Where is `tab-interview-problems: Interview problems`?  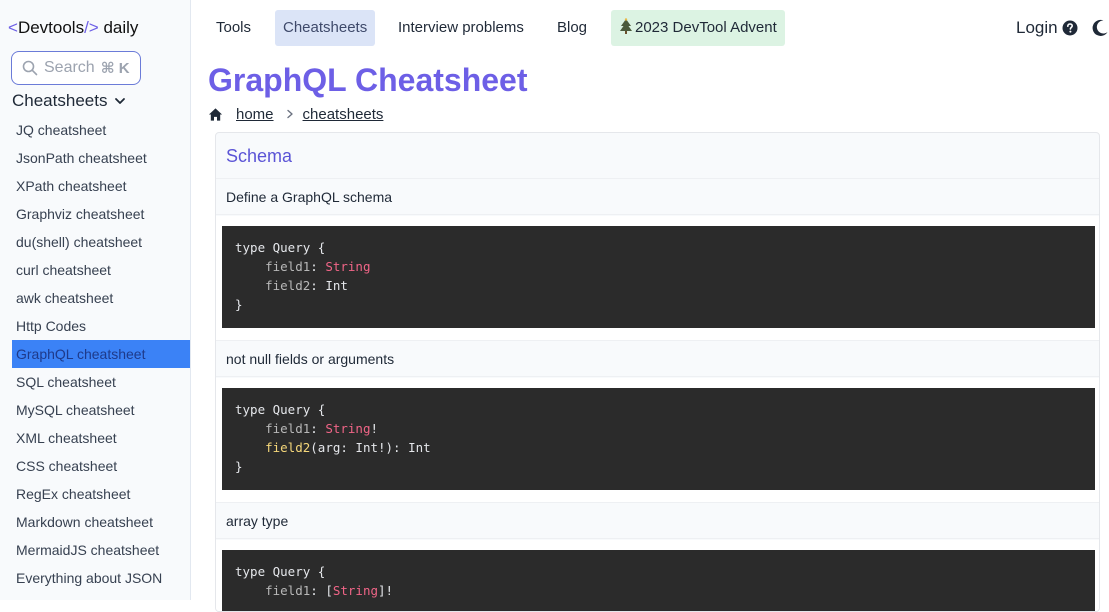 tab-interview-problems: Interview problems is located at coordinates (461, 28).